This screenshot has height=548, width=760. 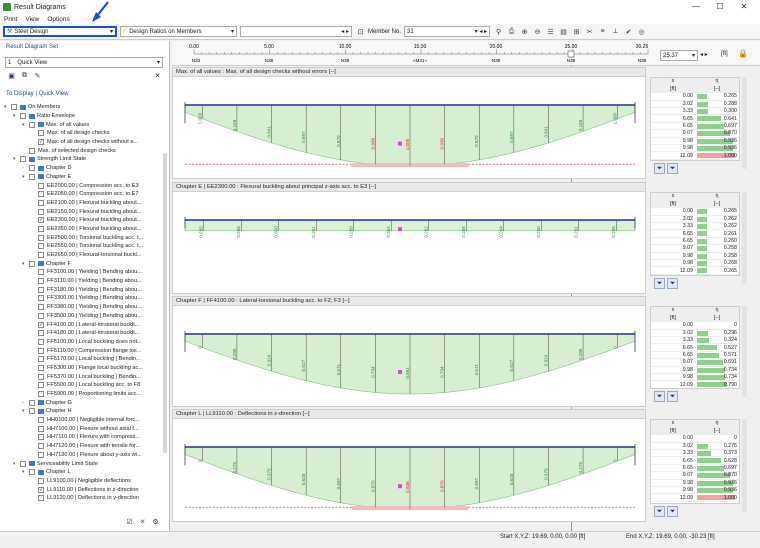 What do you see at coordinates (696, 7) in the screenshot?
I see `minimize-button: —` at bounding box center [696, 7].